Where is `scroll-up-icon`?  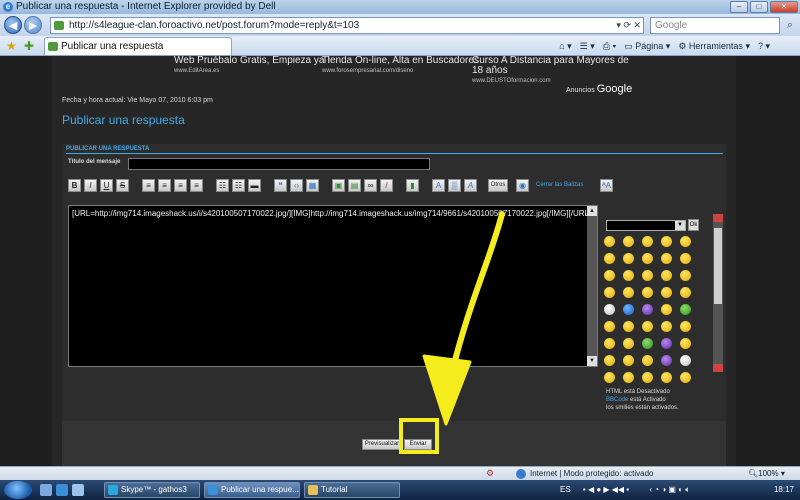 scroll-up-icon is located at coordinates (718, 218).